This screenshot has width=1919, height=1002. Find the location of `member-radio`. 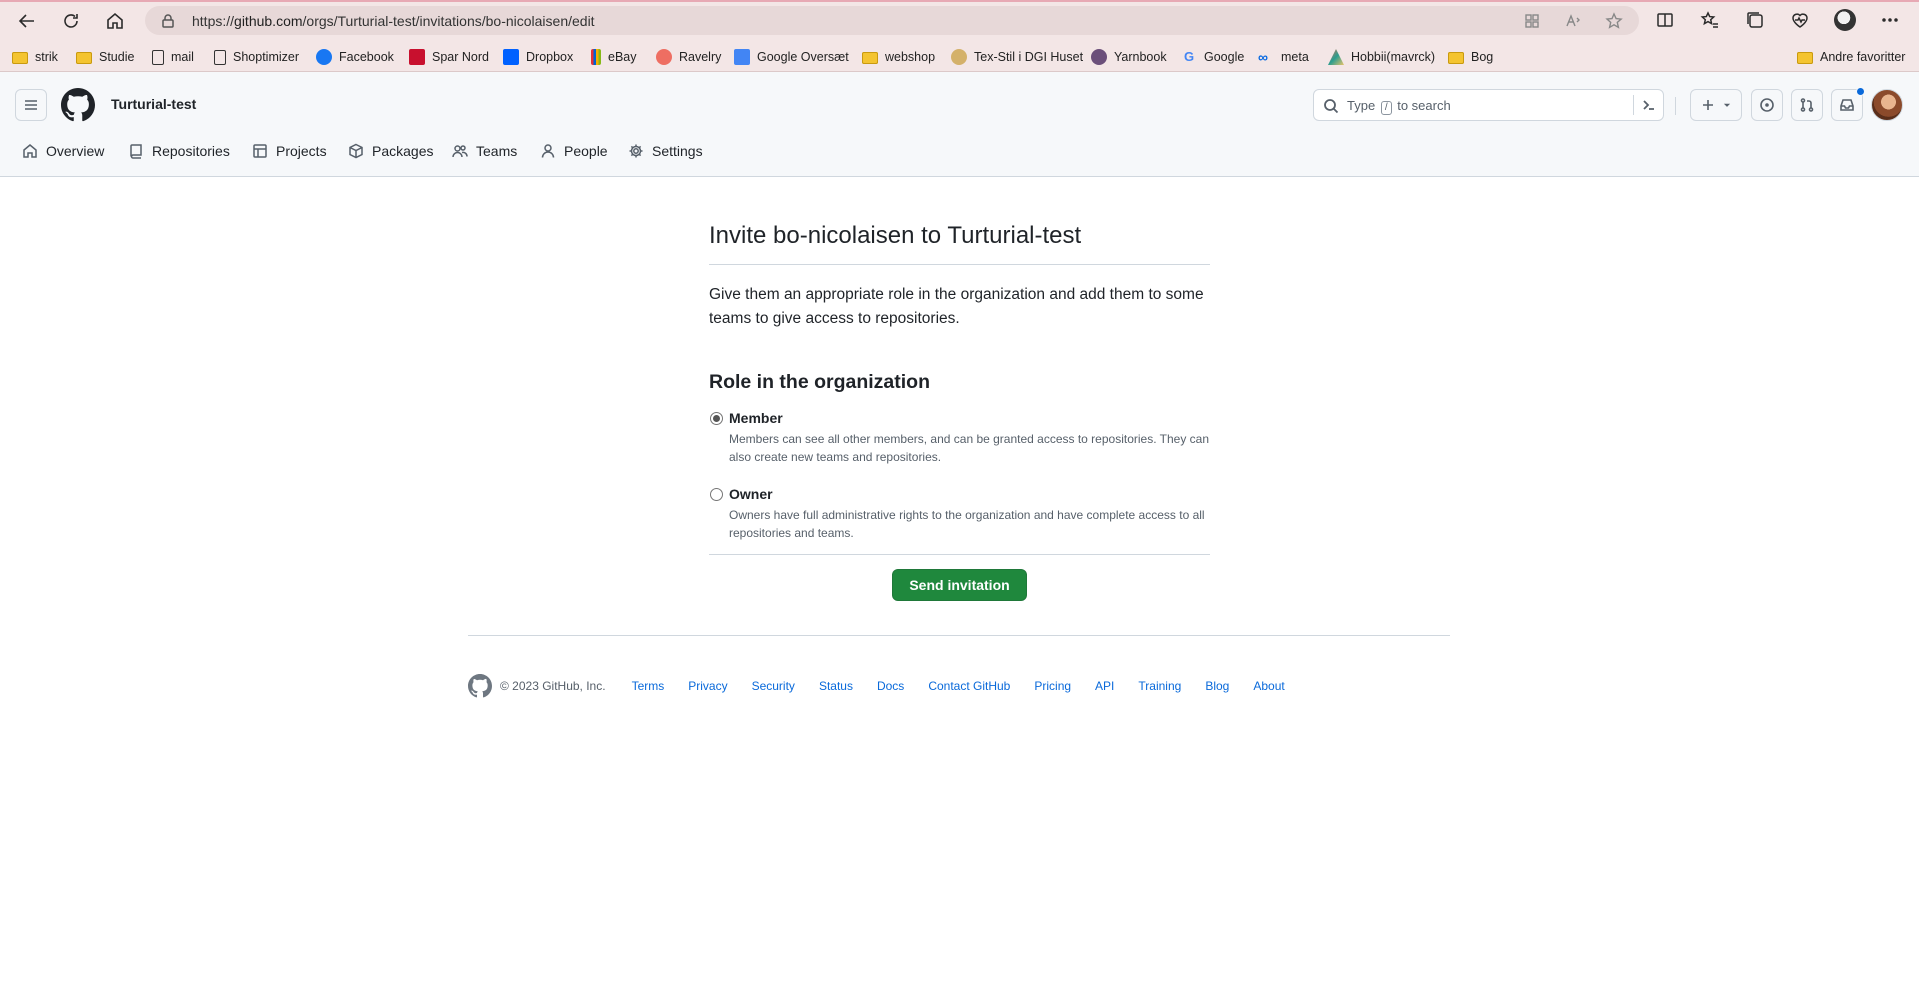

member-radio is located at coordinates (716, 418).